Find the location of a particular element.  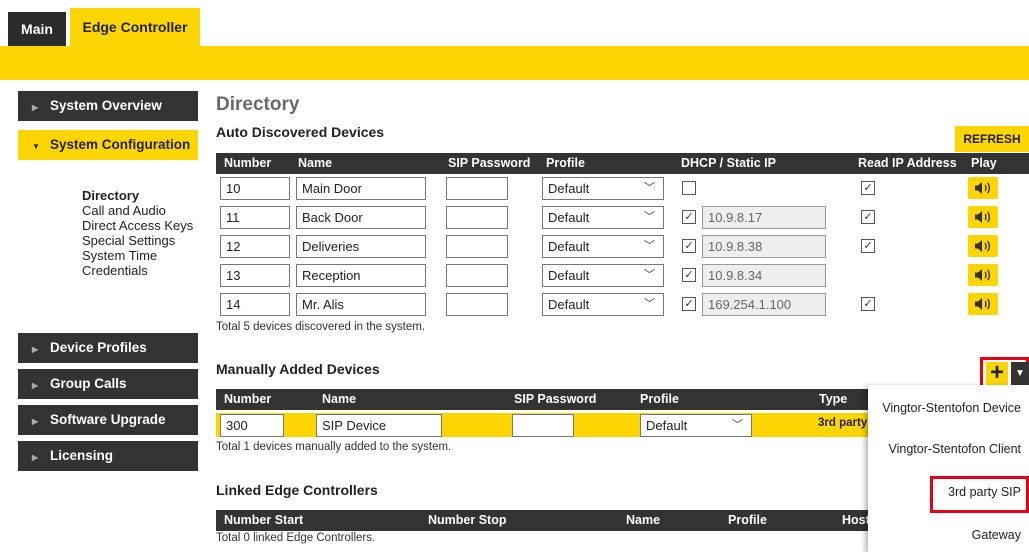

linked-total-text: Total 0 linked Edge Controllers. is located at coordinates (296, 538).